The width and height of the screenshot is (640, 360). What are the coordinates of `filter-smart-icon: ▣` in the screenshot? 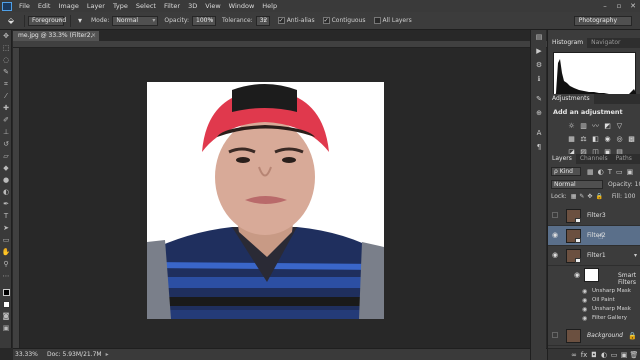 It's located at (630, 172).